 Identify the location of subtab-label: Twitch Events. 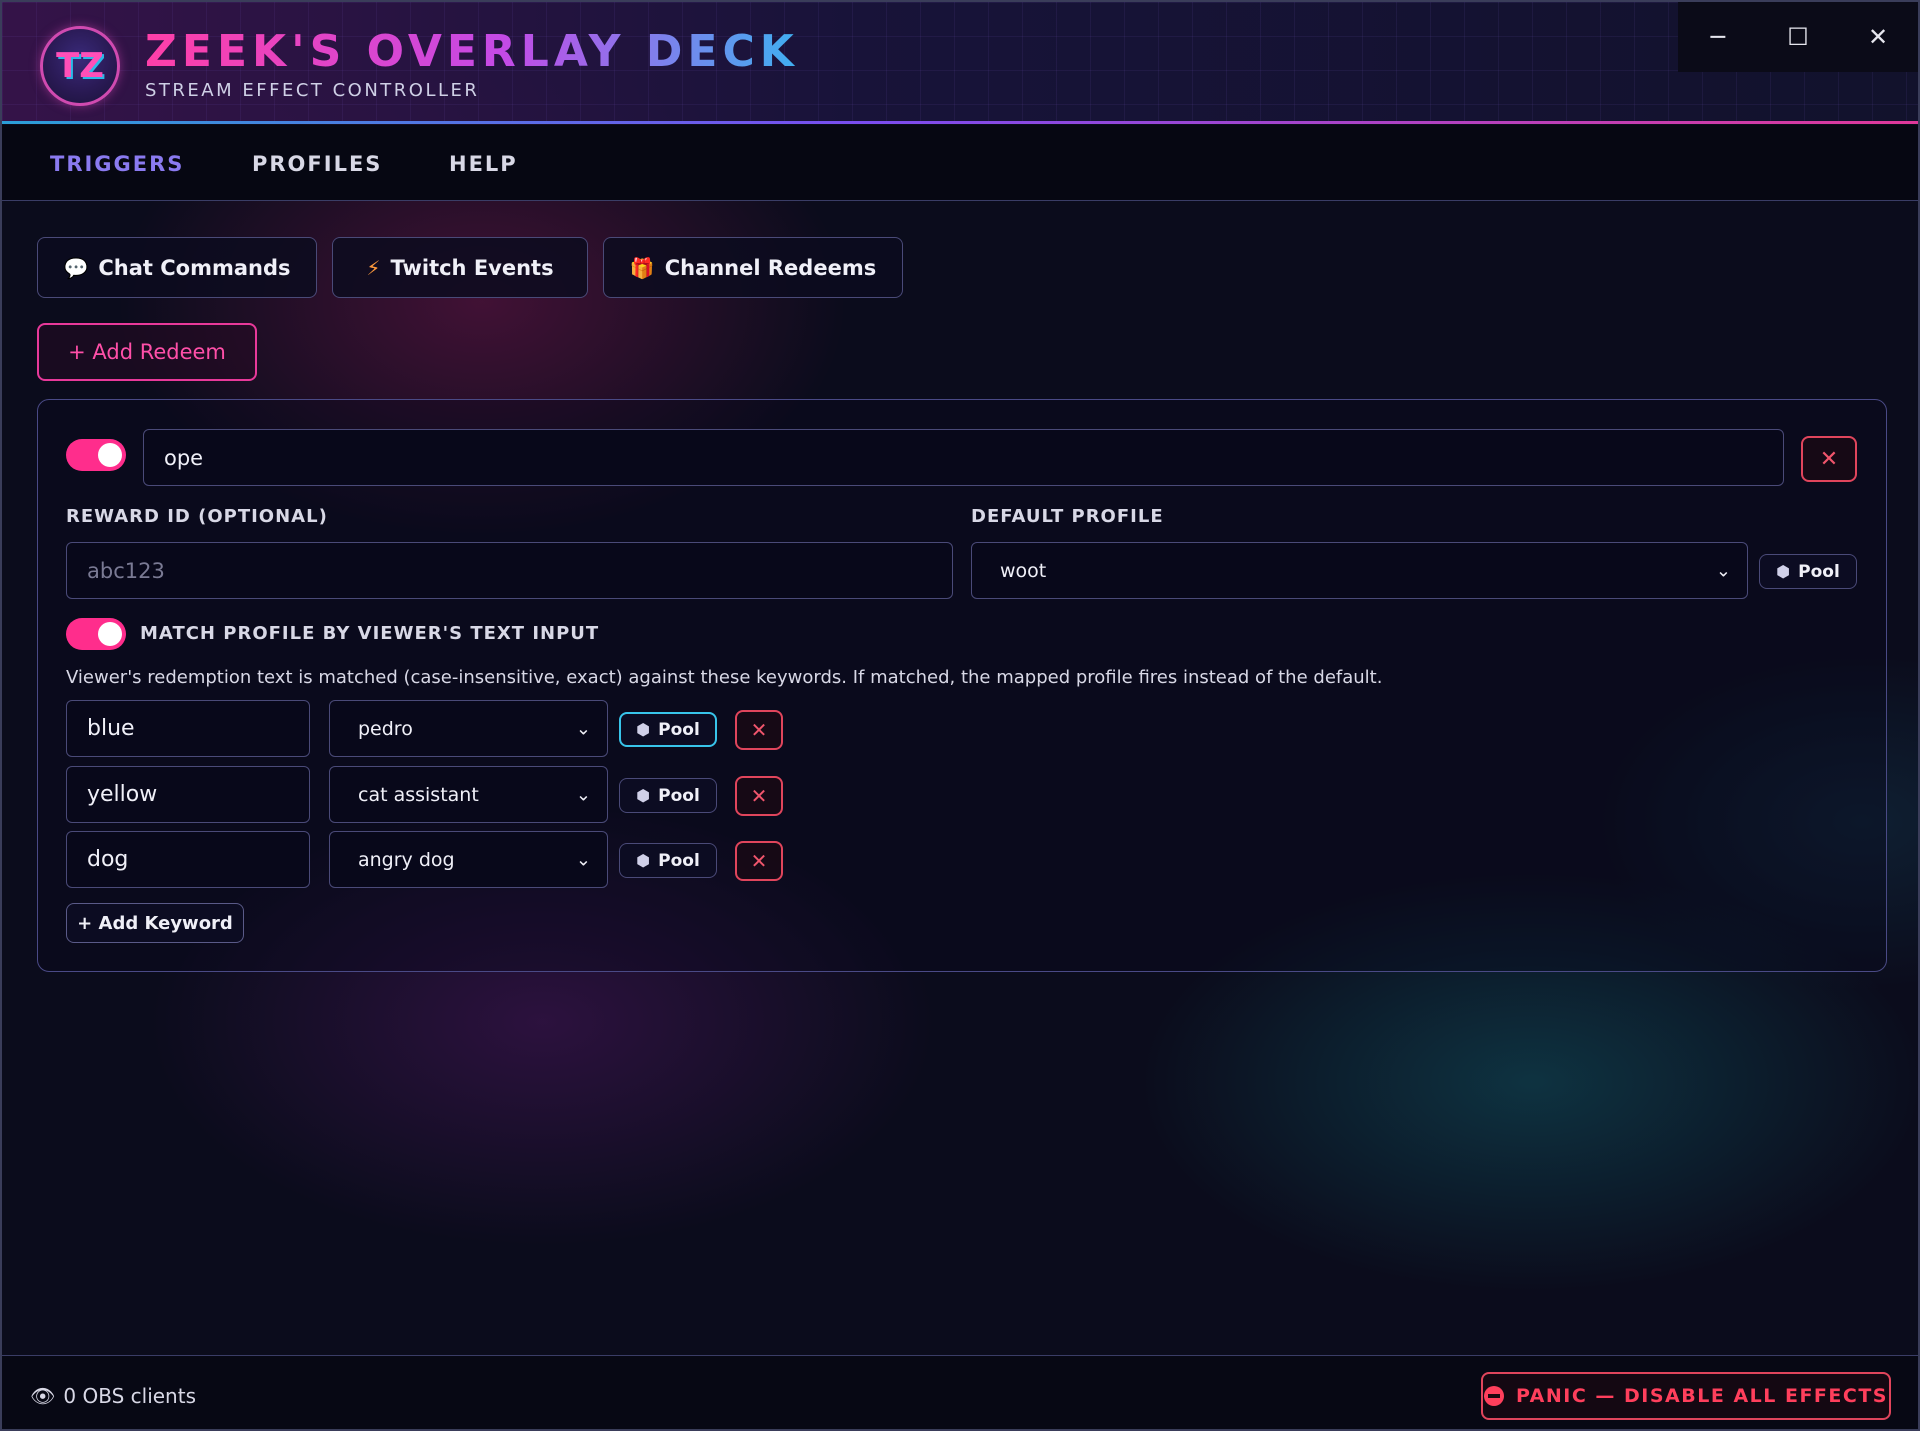
(472, 267).